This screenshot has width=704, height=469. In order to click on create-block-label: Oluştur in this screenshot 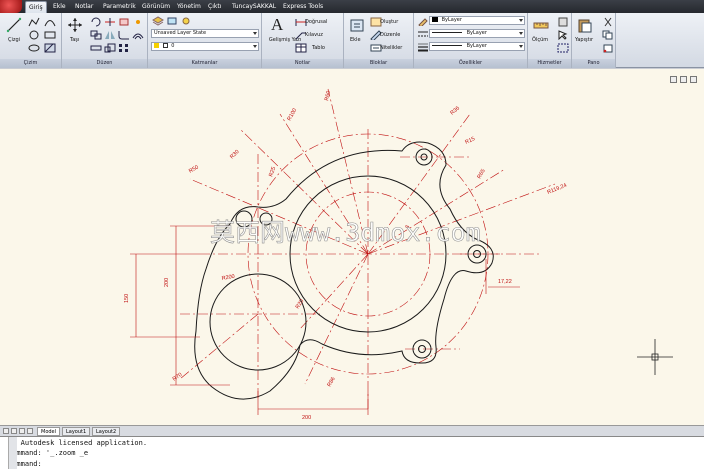, I will do `click(389, 22)`.